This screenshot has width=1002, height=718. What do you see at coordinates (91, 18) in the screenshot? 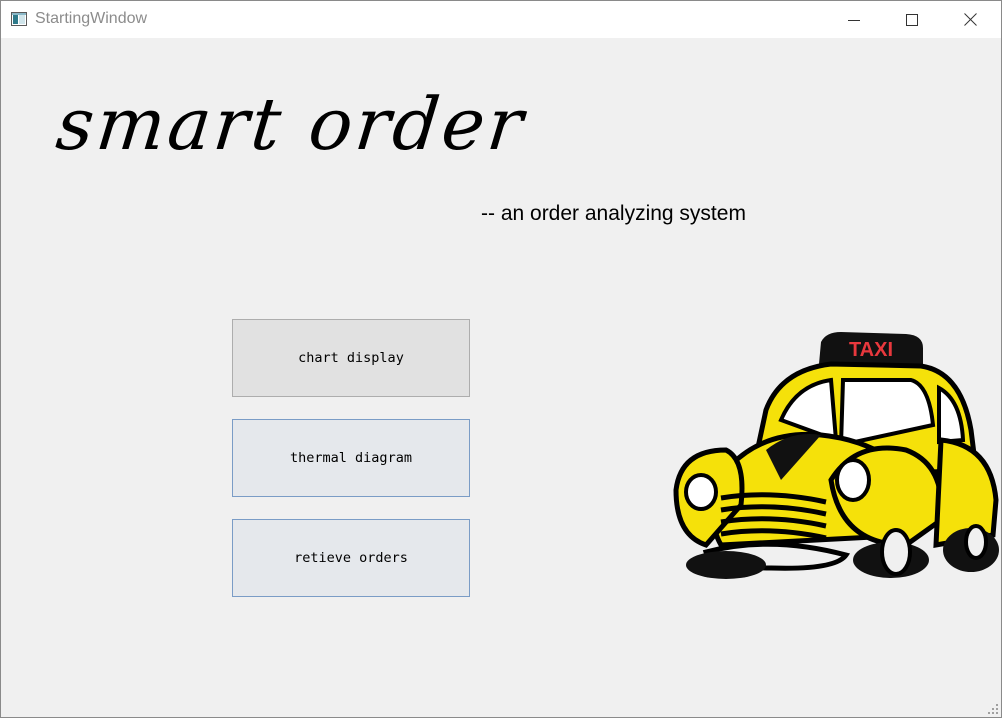
I see `window-title: StartingWindow` at bounding box center [91, 18].